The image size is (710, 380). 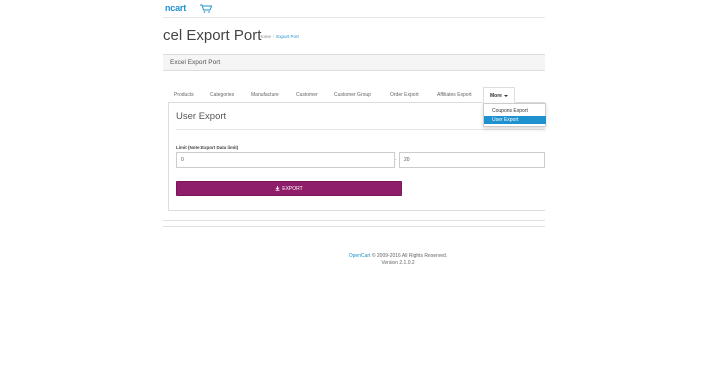 What do you see at coordinates (285, 160) in the screenshot?
I see `limit-from-input: 0` at bounding box center [285, 160].